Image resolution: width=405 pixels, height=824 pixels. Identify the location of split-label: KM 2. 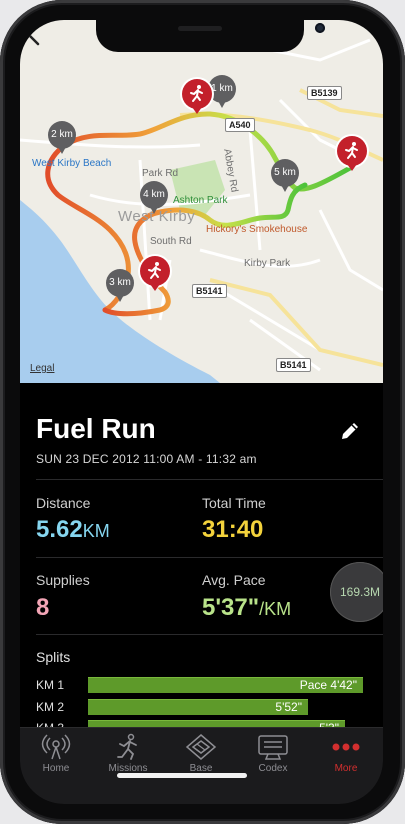
(50, 707).